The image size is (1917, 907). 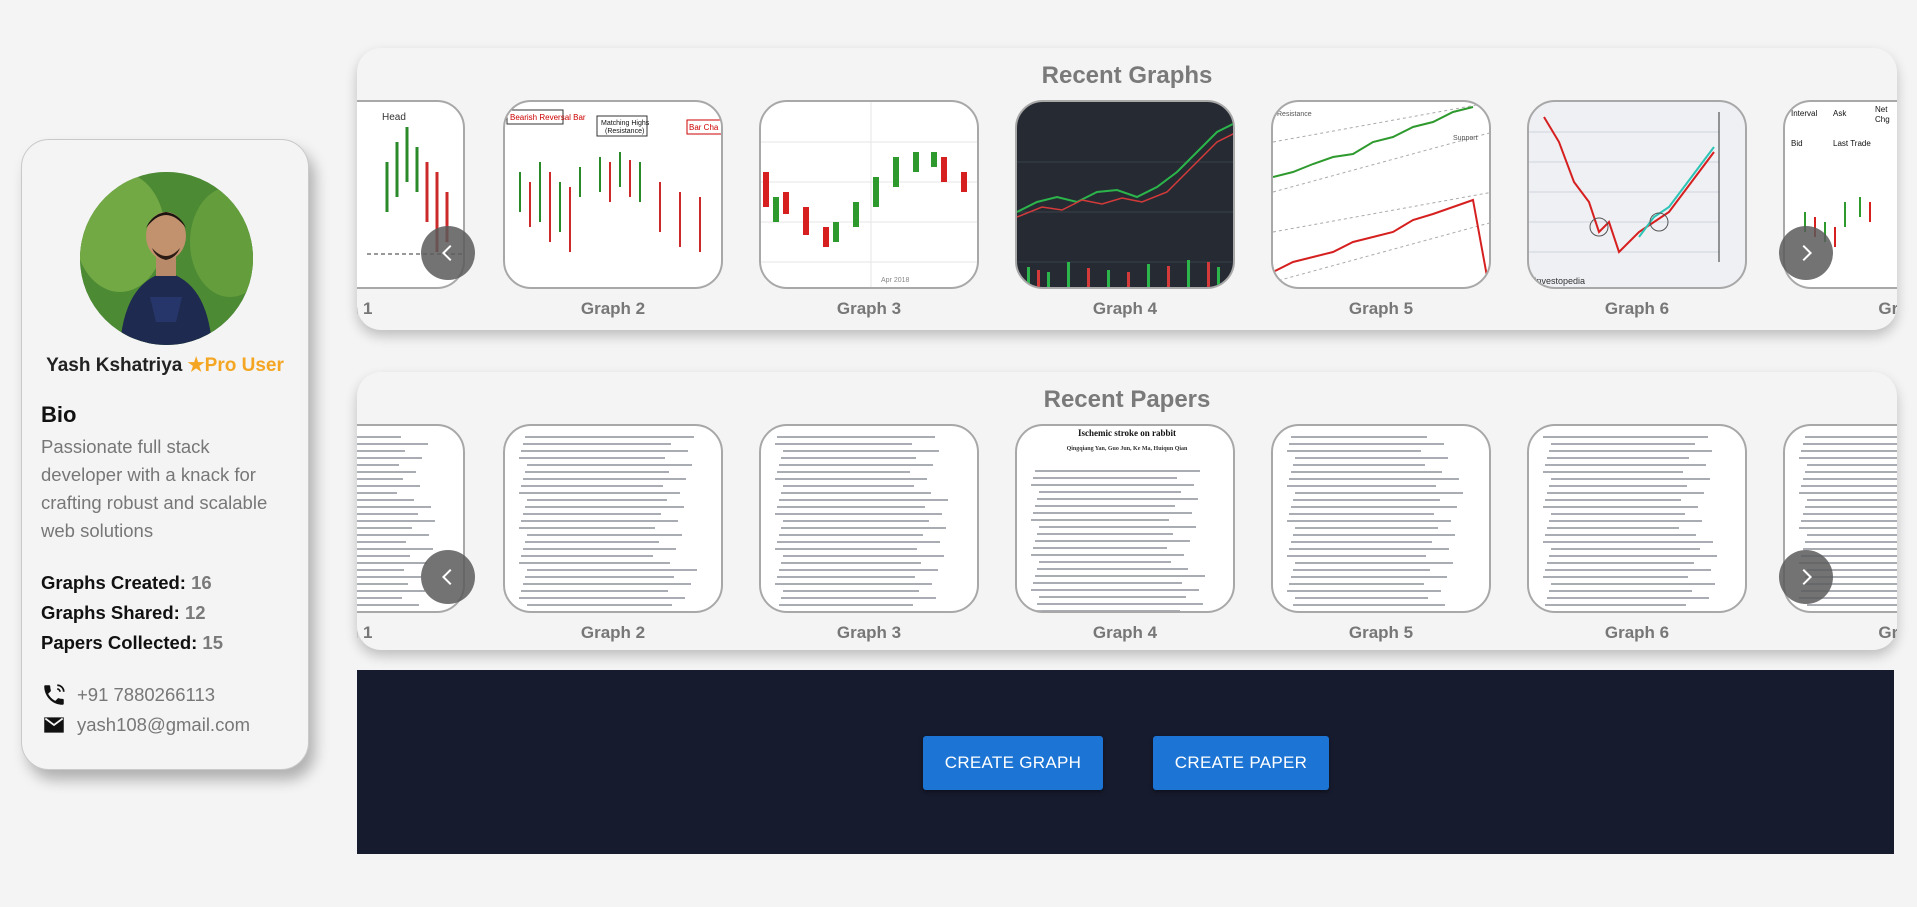 What do you see at coordinates (1806, 253) in the screenshot?
I see `graphs-next-button` at bounding box center [1806, 253].